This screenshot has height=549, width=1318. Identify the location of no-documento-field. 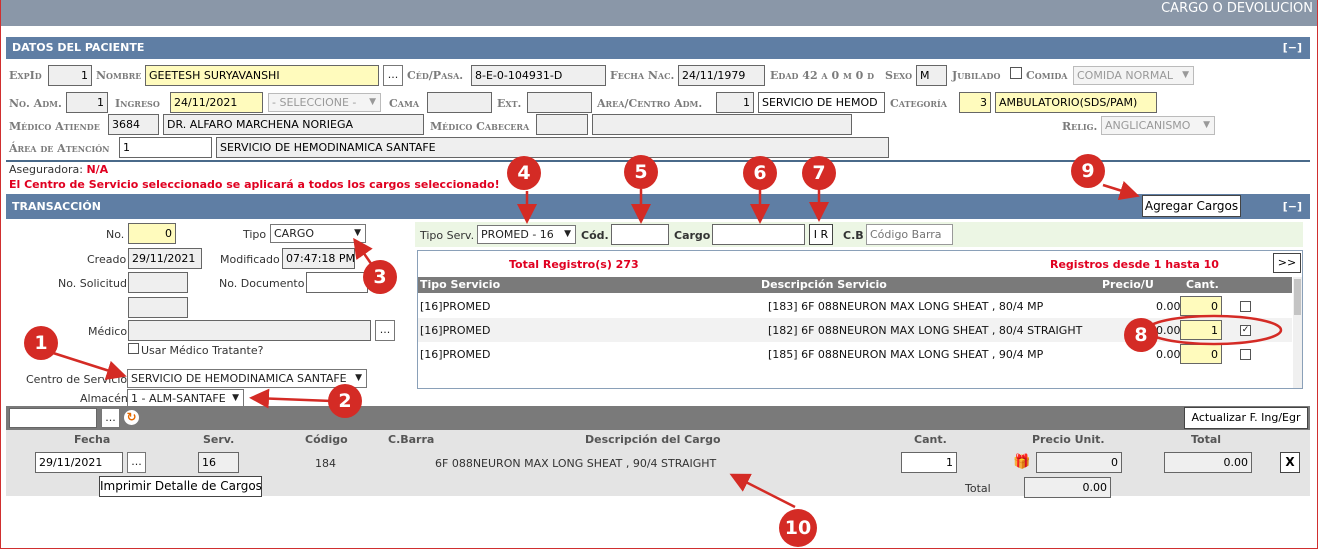
(337, 282).